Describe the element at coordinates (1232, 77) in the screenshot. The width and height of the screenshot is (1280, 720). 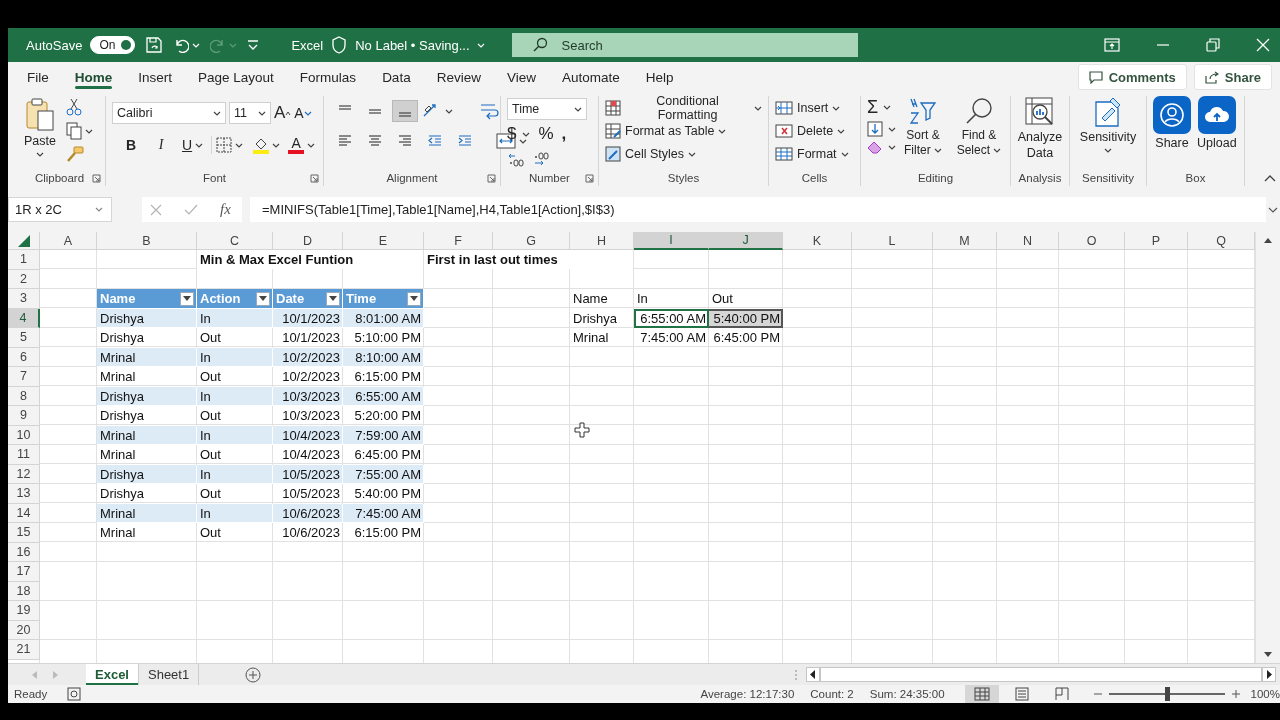
I see `share-button: Share` at that location.